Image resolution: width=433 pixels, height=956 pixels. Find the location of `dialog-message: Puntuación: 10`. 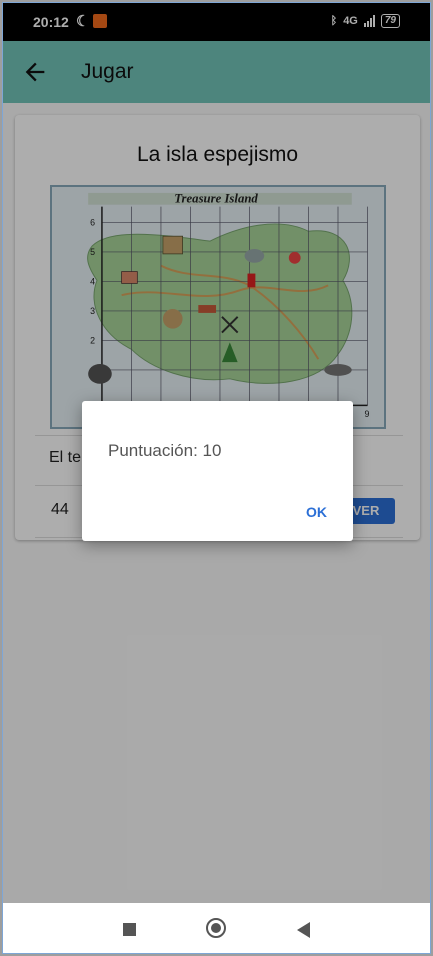

dialog-message: Puntuación: 10 is located at coordinates (165, 450).